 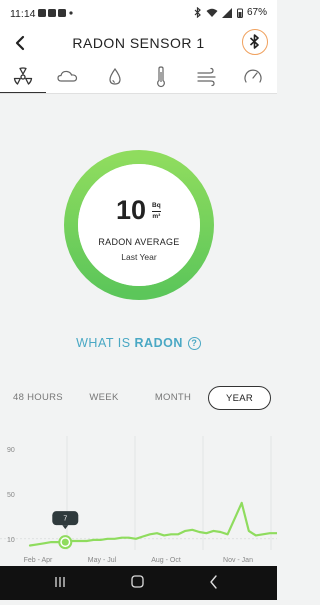 What do you see at coordinates (238, 560) in the screenshot?
I see `x-tick-label: Nov - Jan` at bounding box center [238, 560].